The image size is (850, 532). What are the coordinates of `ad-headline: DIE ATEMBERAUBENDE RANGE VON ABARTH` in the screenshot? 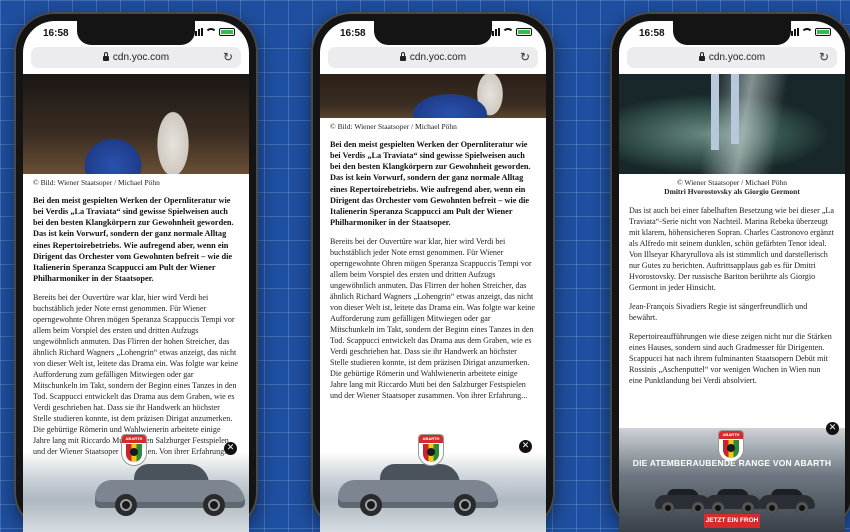 It's located at (732, 463).